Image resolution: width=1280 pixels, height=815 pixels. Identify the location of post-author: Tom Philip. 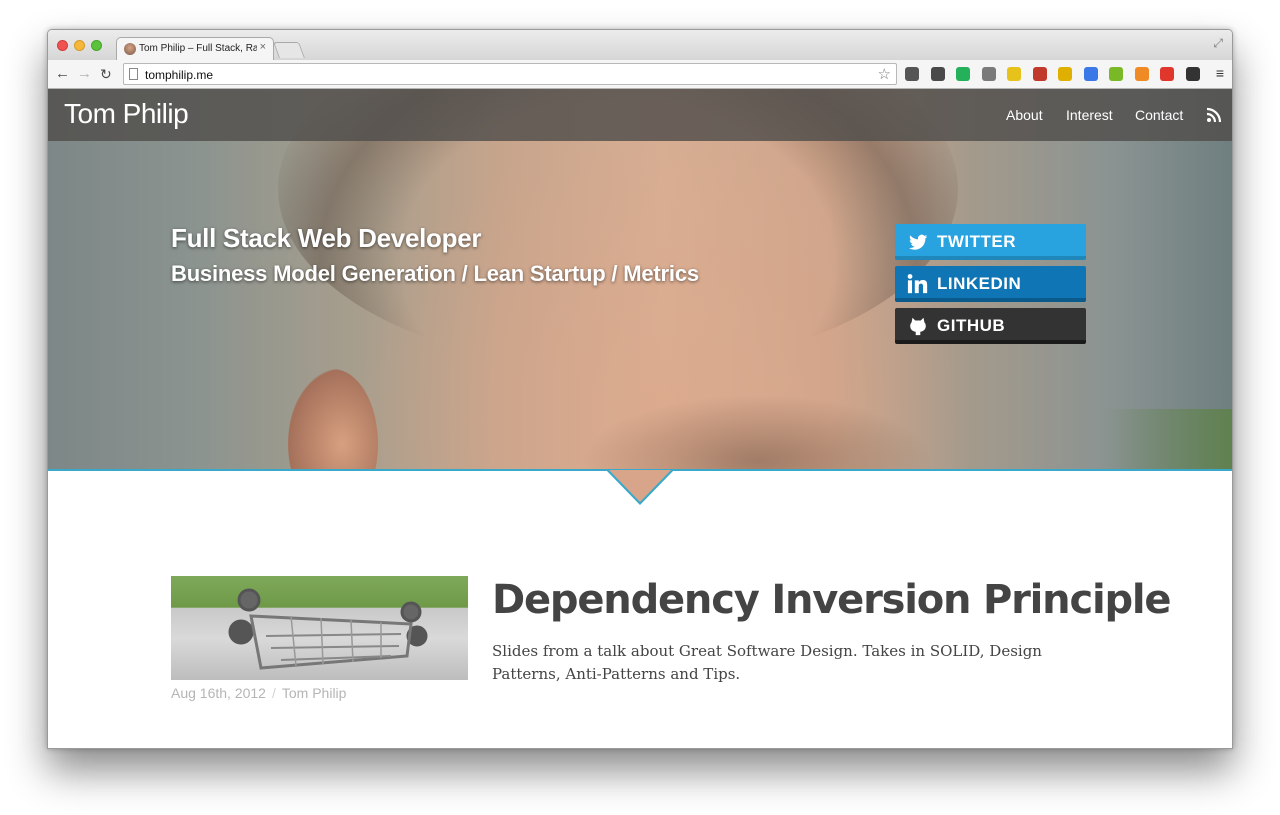
(314, 693).